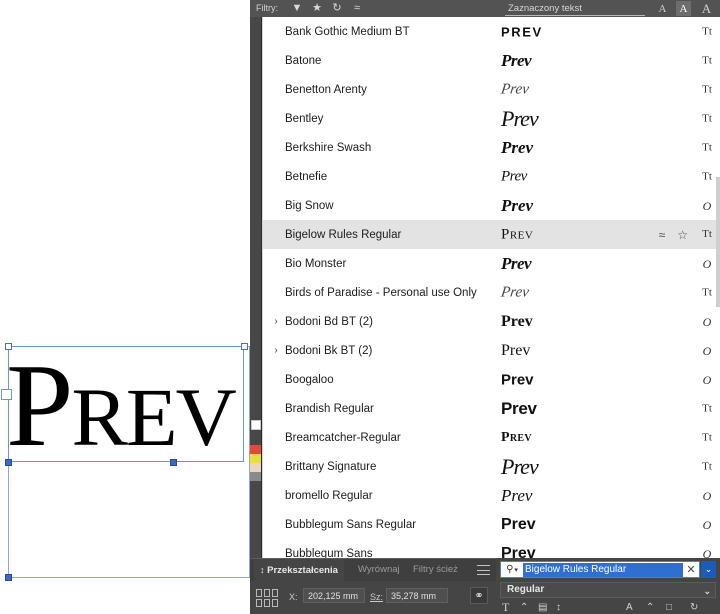 The width and height of the screenshot is (720, 614). What do you see at coordinates (491, 437) in the screenshot?
I see `font-list-row: Breamcatcher-Regular Prev Tt` at bounding box center [491, 437].